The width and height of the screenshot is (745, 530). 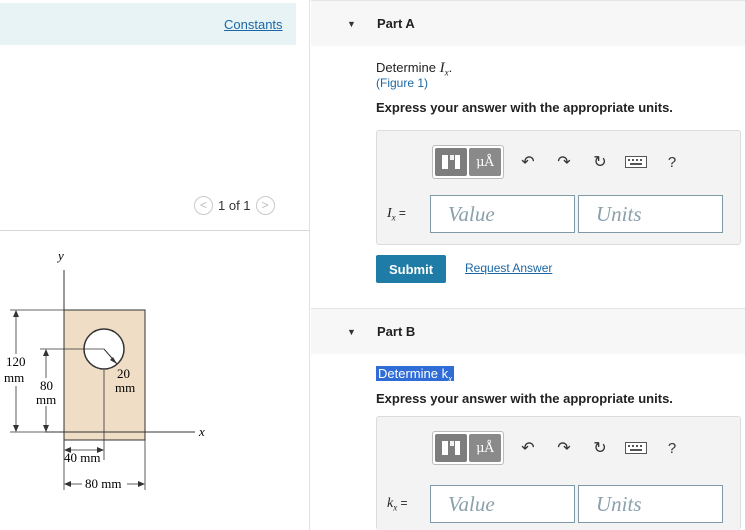 What do you see at coordinates (502, 504) in the screenshot?
I see `part-b-value-input: Value` at bounding box center [502, 504].